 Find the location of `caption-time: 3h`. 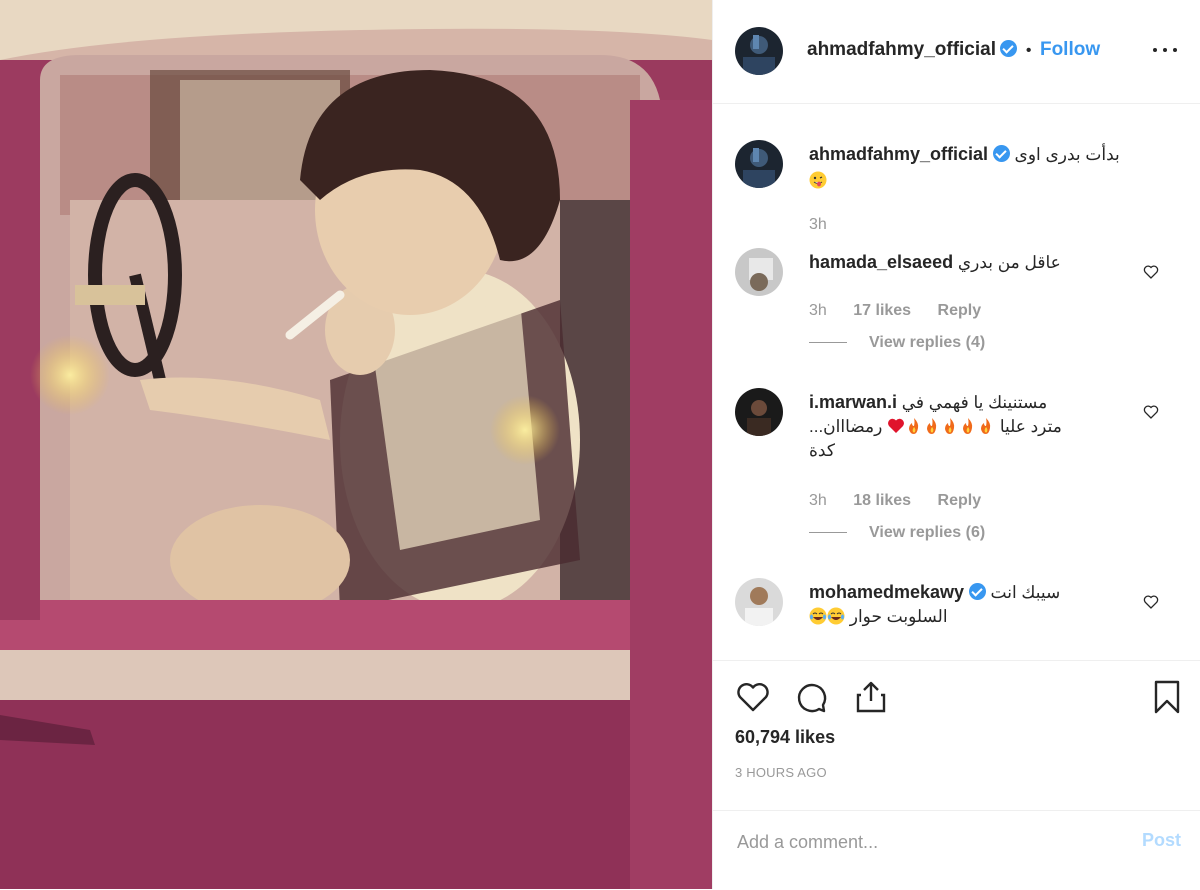

caption-time: 3h is located at coordinates (818, 224).